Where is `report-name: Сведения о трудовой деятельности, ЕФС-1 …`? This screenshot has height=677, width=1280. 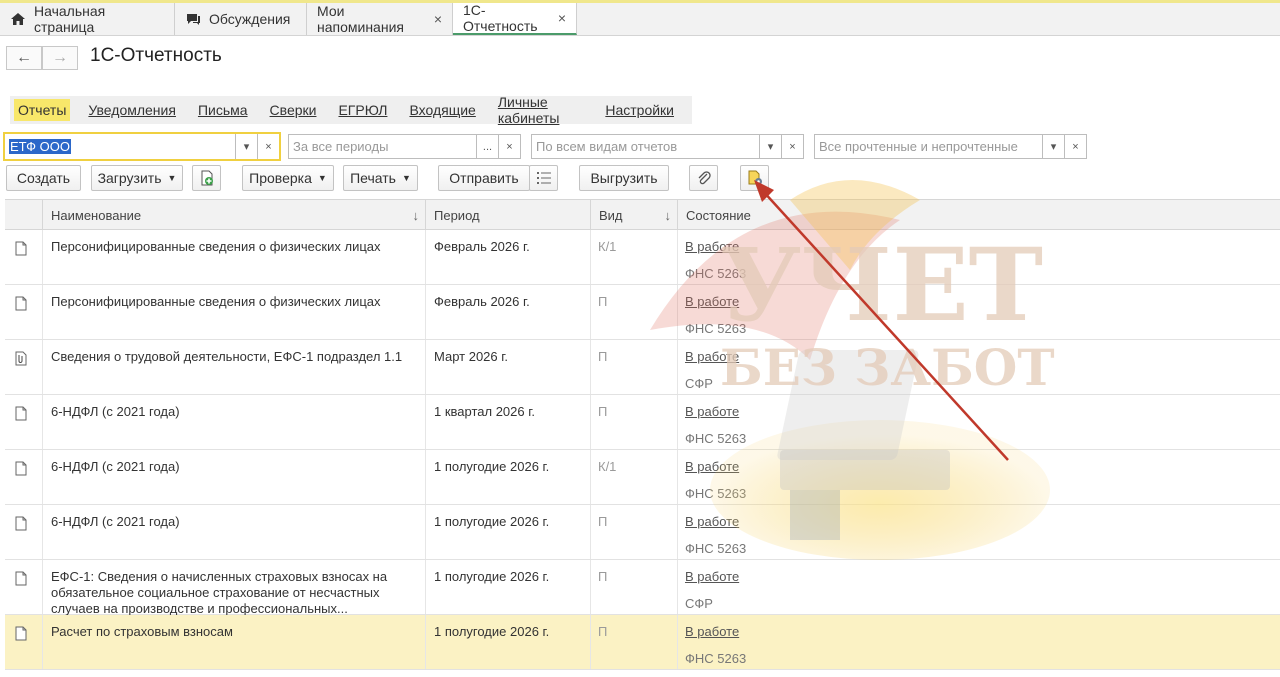 report-name: Сведения о трудовой деятельности, ЕФС-1 … is located at coordinates (227, 356).